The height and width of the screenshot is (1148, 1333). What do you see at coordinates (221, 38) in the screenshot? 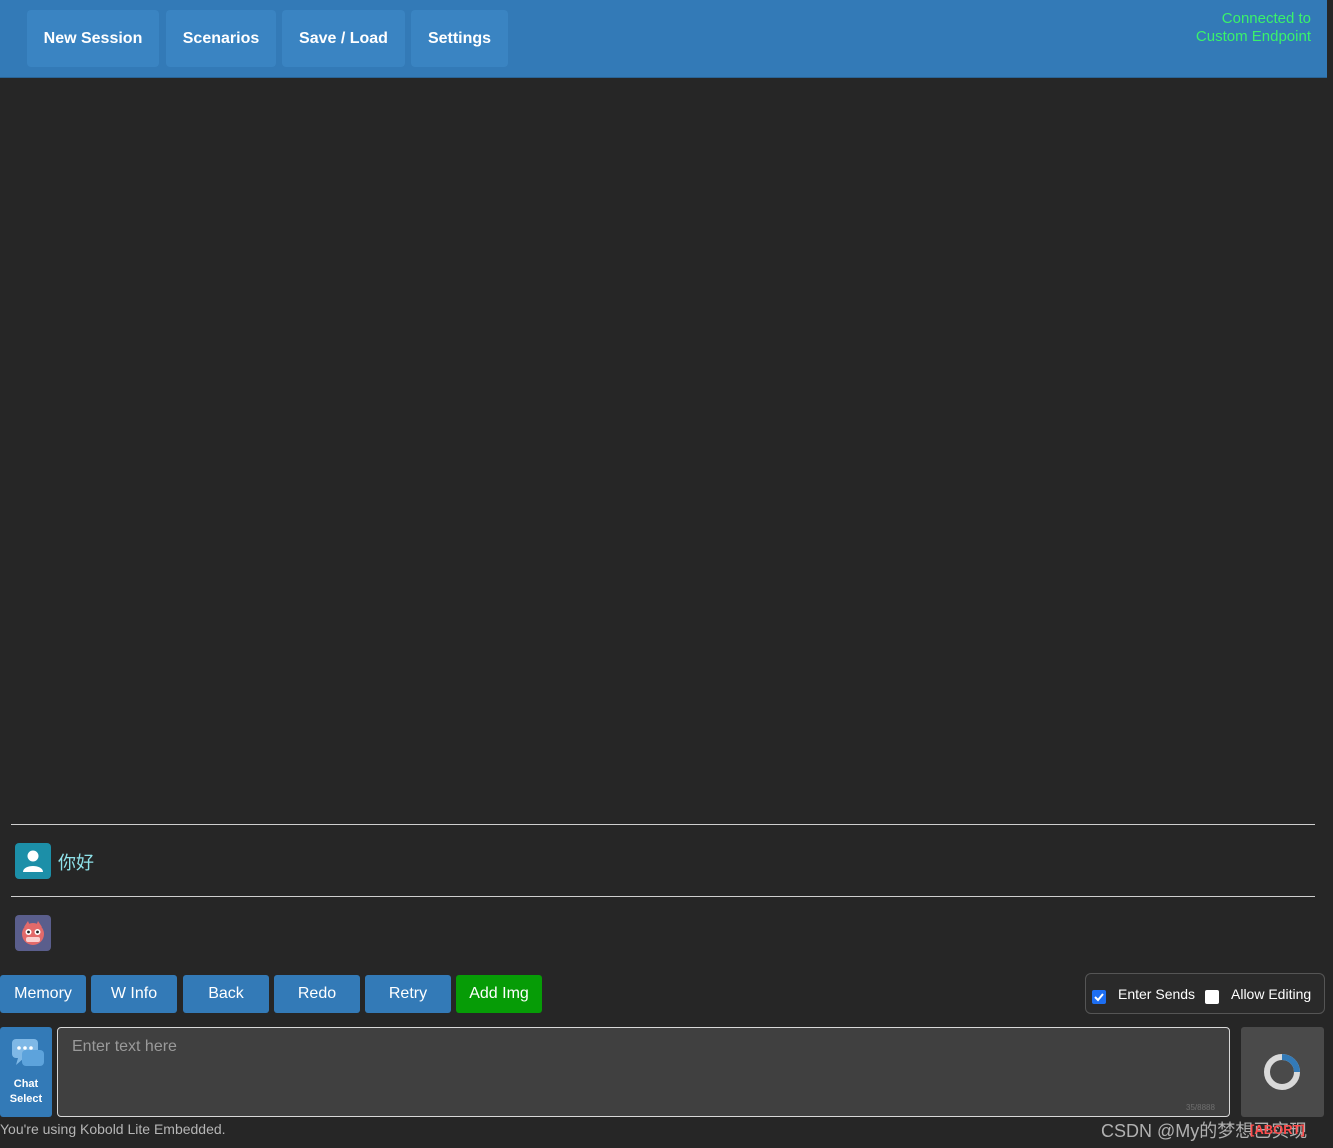
I see `scenarios-button: Scenarios` at bounding box center [221, 38].